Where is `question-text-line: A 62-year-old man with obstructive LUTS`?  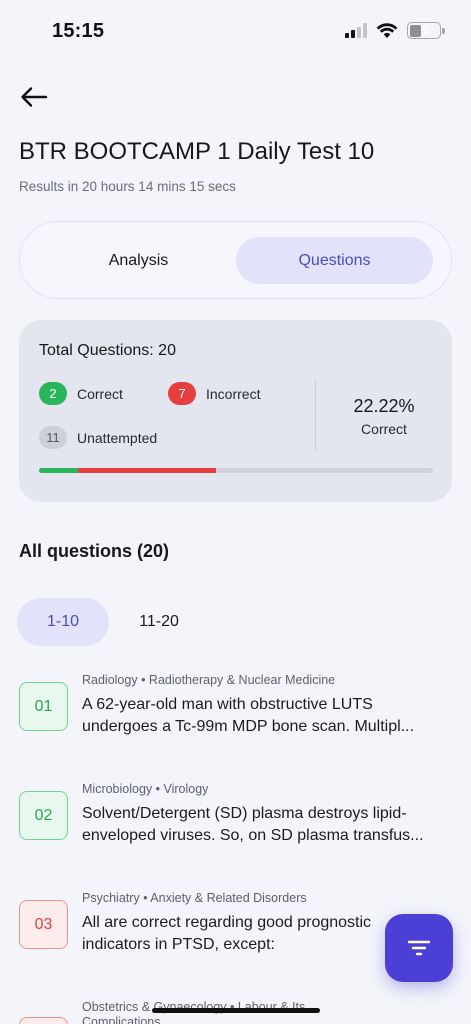
question-text-line: A 62-year-old man with obstructive LUTS is located at coordinates (227, 704).